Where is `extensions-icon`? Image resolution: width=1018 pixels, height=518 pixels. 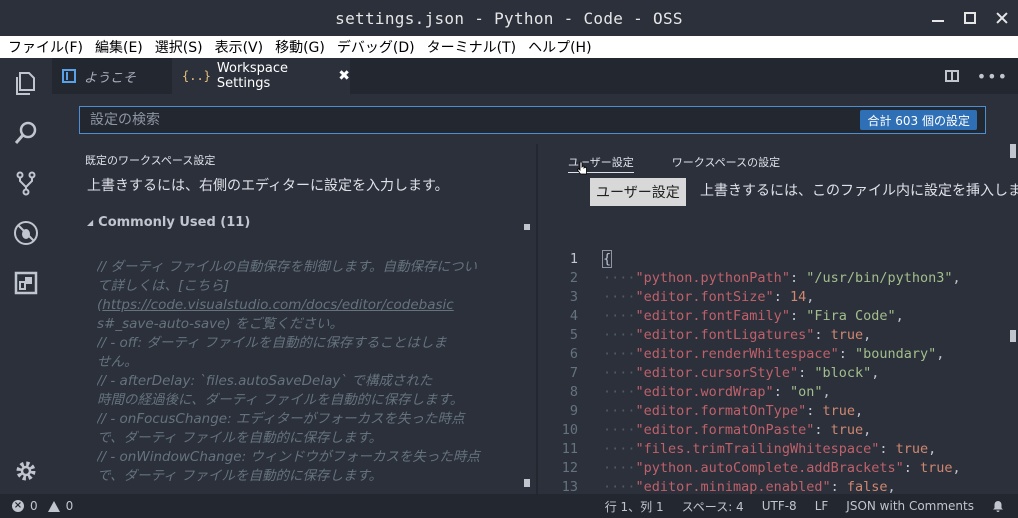 extensions-icon is located at coordinates (26, 283).